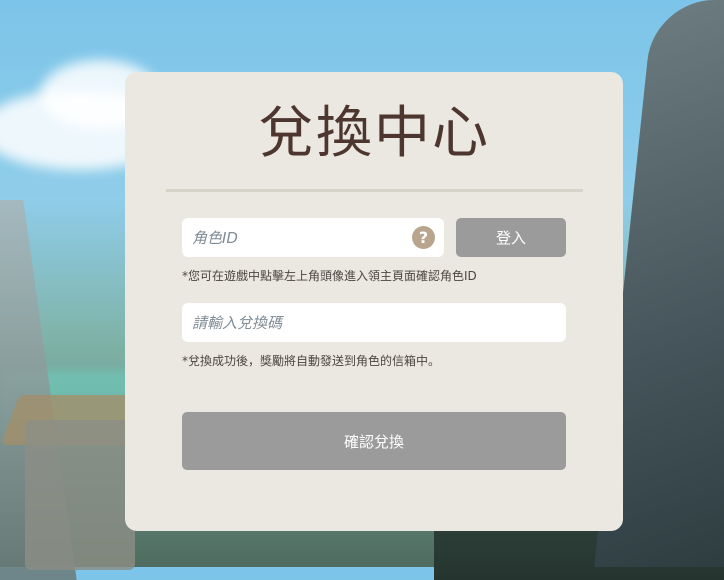  What do you see at coordinates (423, 237) in the screenshot?
I see `help-icon: ?` at bounding box center [423, 237].